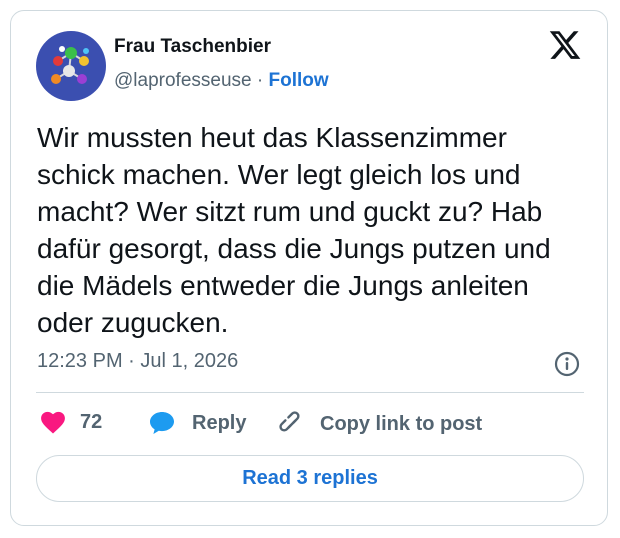  Describe the element at coordinates (298, 80) in the screenshot. I see `follow-button: Follow` at that location.